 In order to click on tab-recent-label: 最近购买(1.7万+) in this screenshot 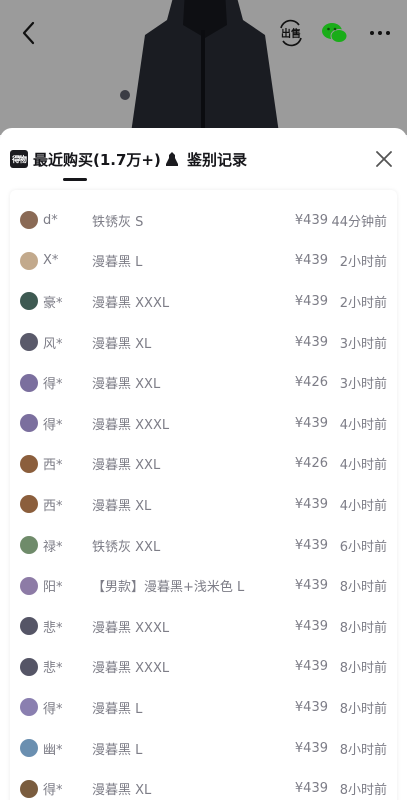, I will do `click(97, 159)`.